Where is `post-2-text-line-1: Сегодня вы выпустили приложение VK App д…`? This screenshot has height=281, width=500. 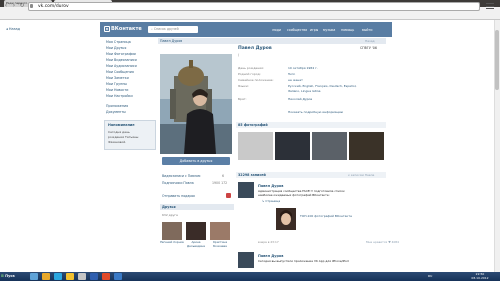
post-2-text-line-1: Сегодня вы выпустили приложение VK App д… is located at coordinates (303, 261).